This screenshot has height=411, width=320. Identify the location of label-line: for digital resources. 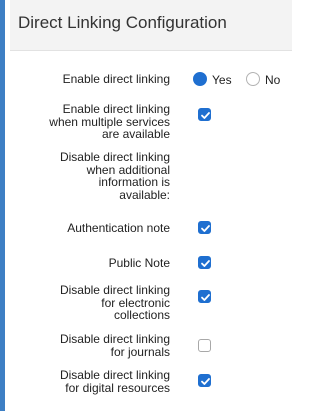
(117, 387).